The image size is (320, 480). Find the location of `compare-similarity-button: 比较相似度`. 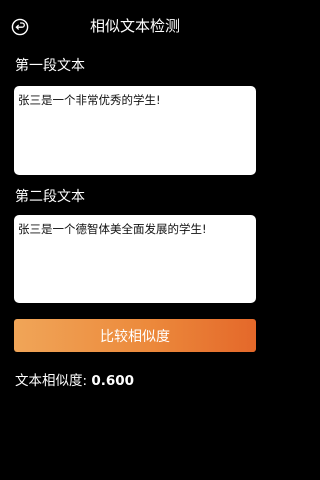

compare-similarity-button: 比较相似度 is located at coordinates (135, 335).